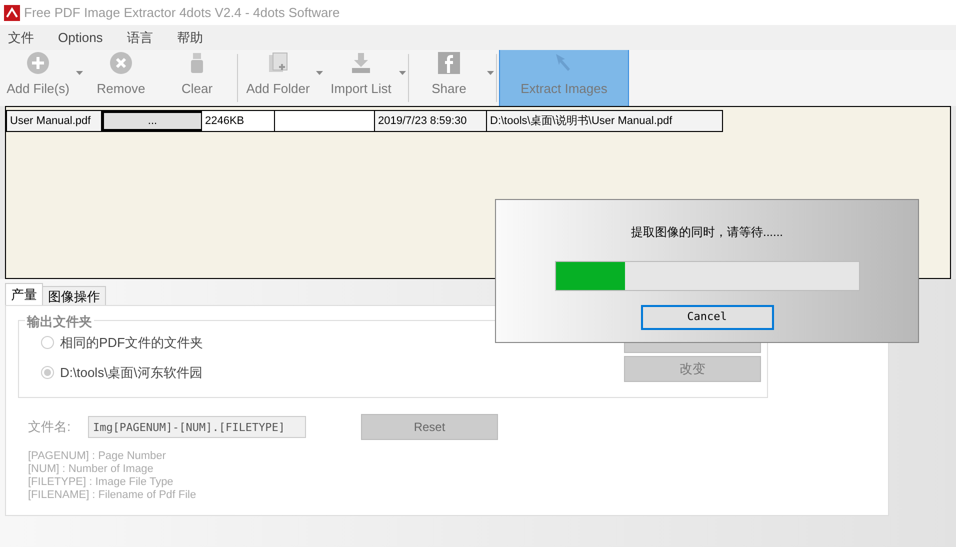 The width and height of the screenshot is (956, 547). I want to click on toolbar-button: Import List, so click(361, 78).